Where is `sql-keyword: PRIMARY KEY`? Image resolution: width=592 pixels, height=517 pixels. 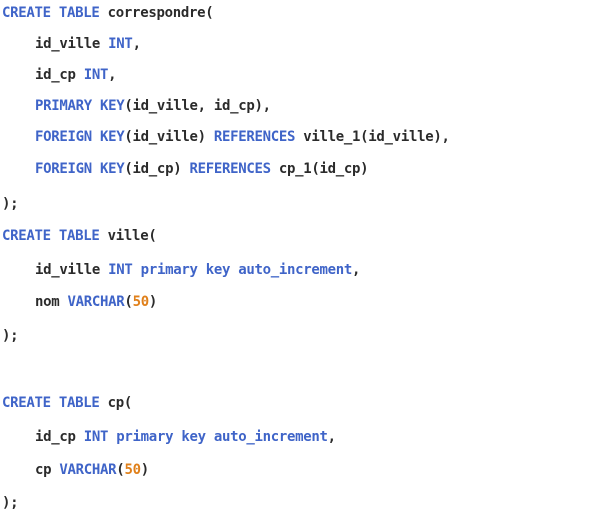
sql-keyword: PRIMARY KEY is located at coordinates (80, 106).